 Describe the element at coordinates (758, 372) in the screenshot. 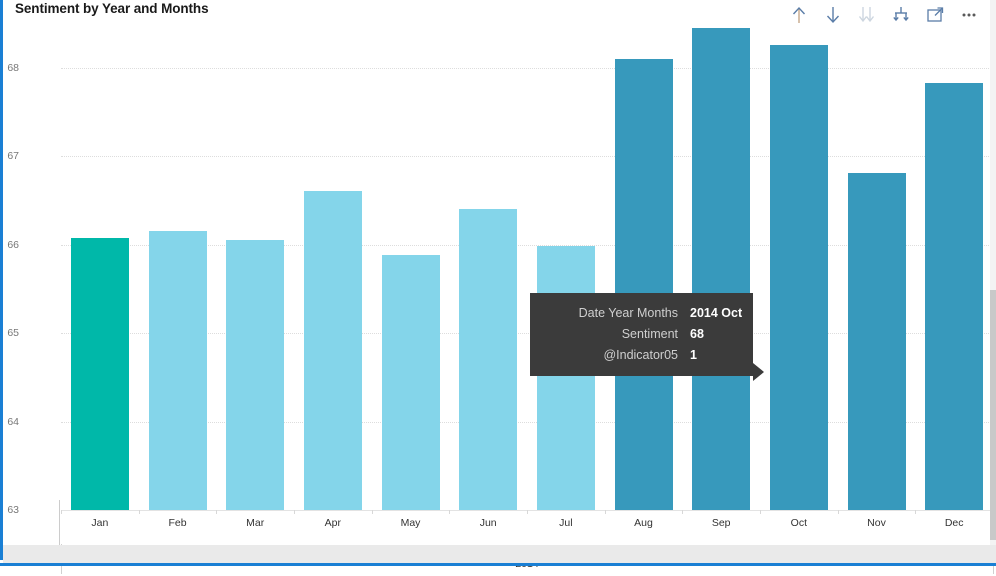

I see `tooltip-arrow-icon` at that location.